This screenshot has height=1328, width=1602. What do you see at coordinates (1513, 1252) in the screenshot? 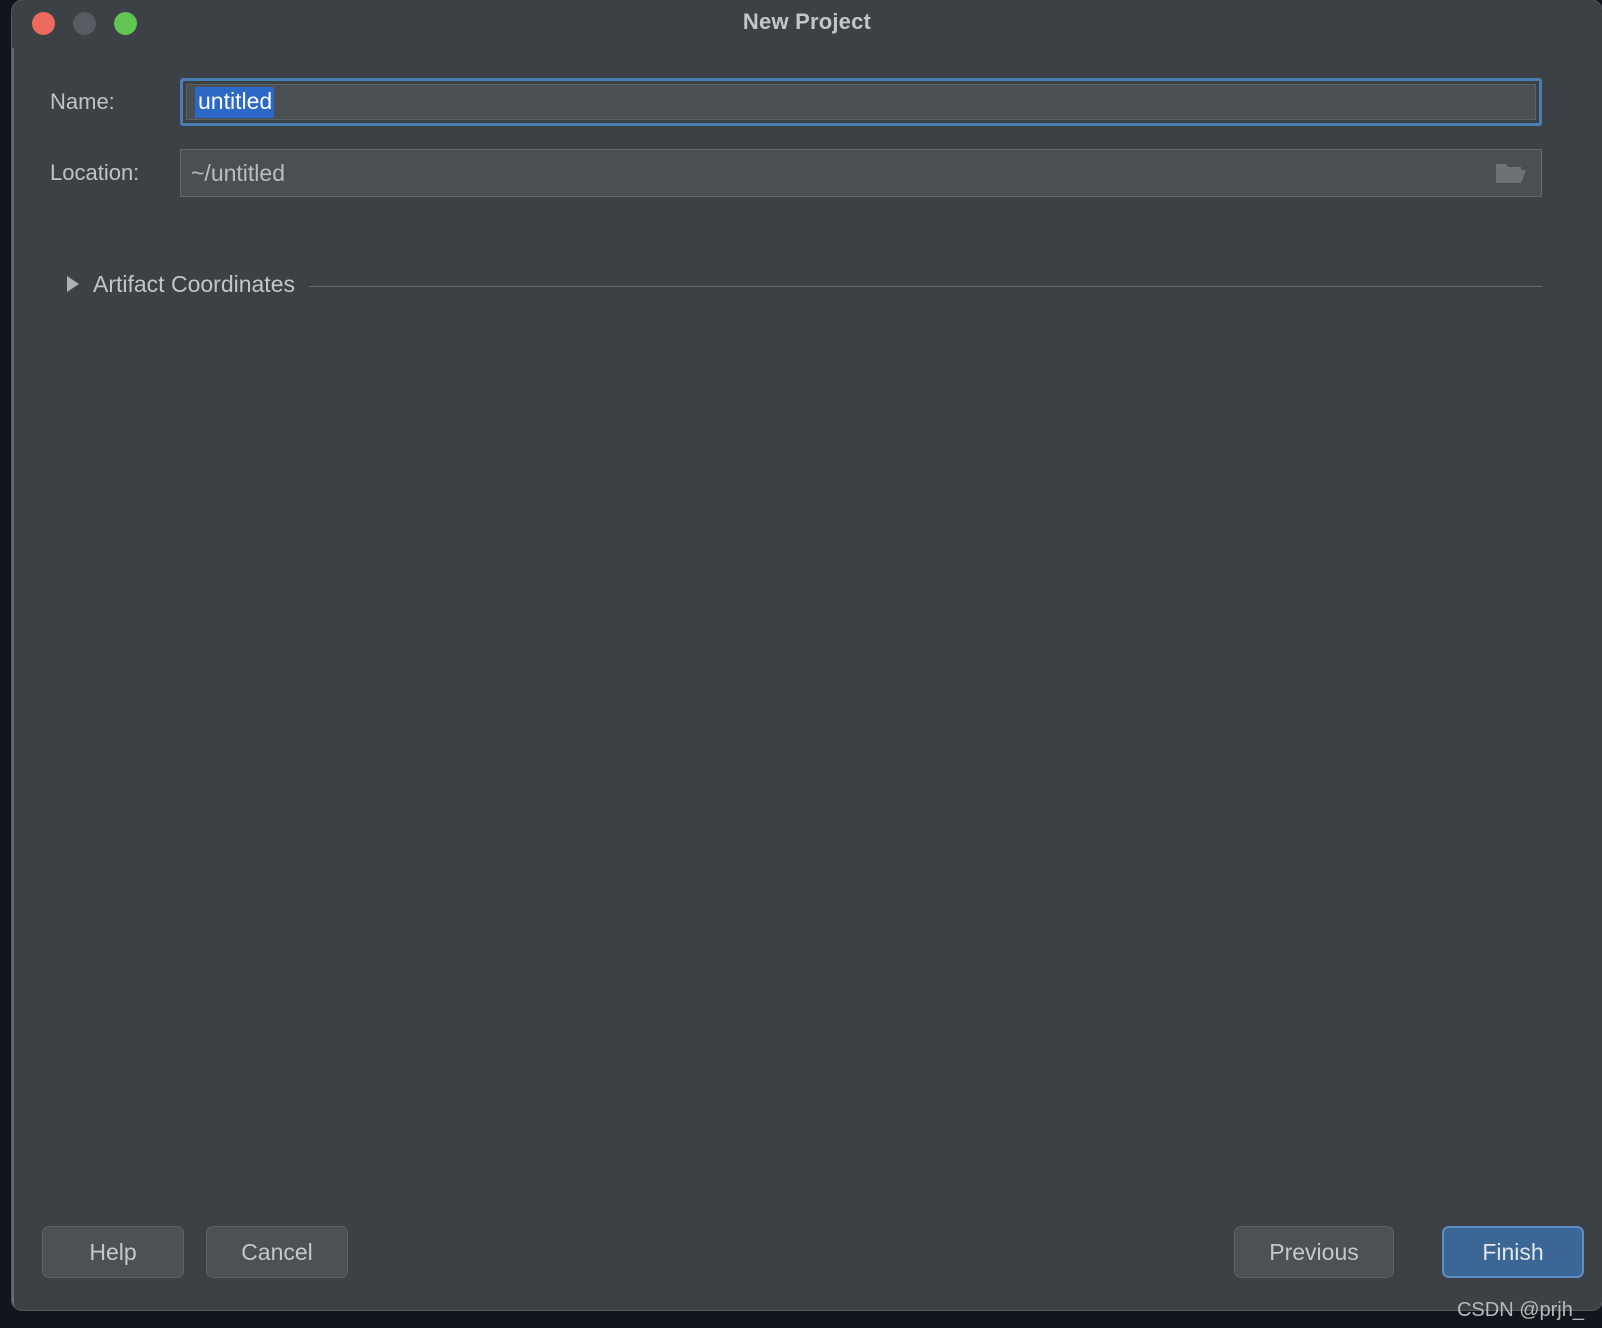
I see `finish-button: Finish` at bounding box center [1513, 1252].